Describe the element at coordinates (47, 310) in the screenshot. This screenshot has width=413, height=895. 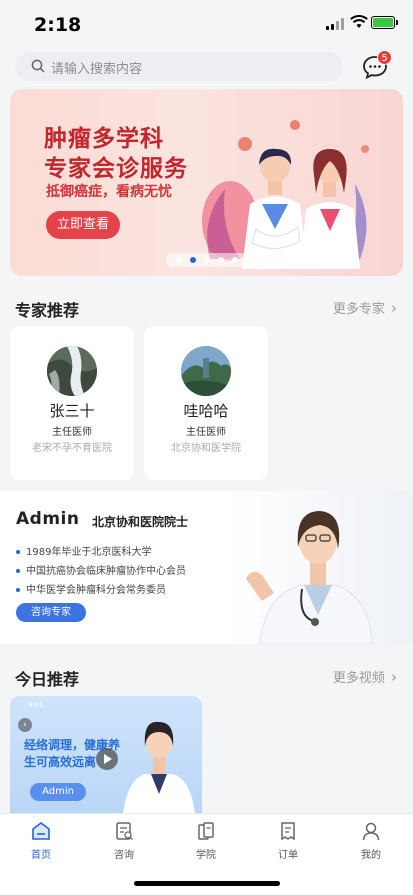
I see `experts-section-title: 专家推荐` at that location.